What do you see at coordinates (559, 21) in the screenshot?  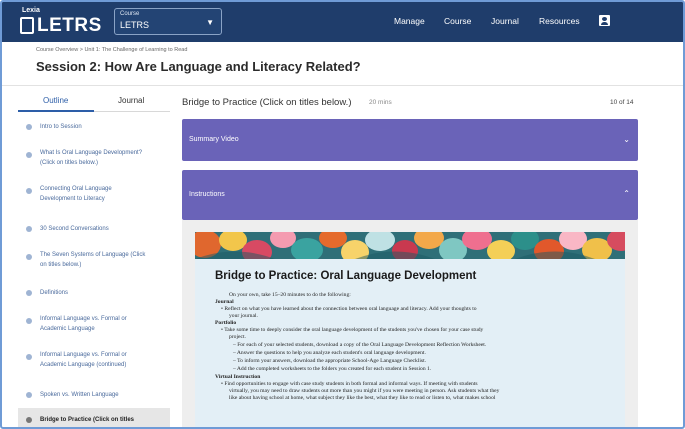 I see `nav-link-resources: Resources` at bounding box center [559, 21].